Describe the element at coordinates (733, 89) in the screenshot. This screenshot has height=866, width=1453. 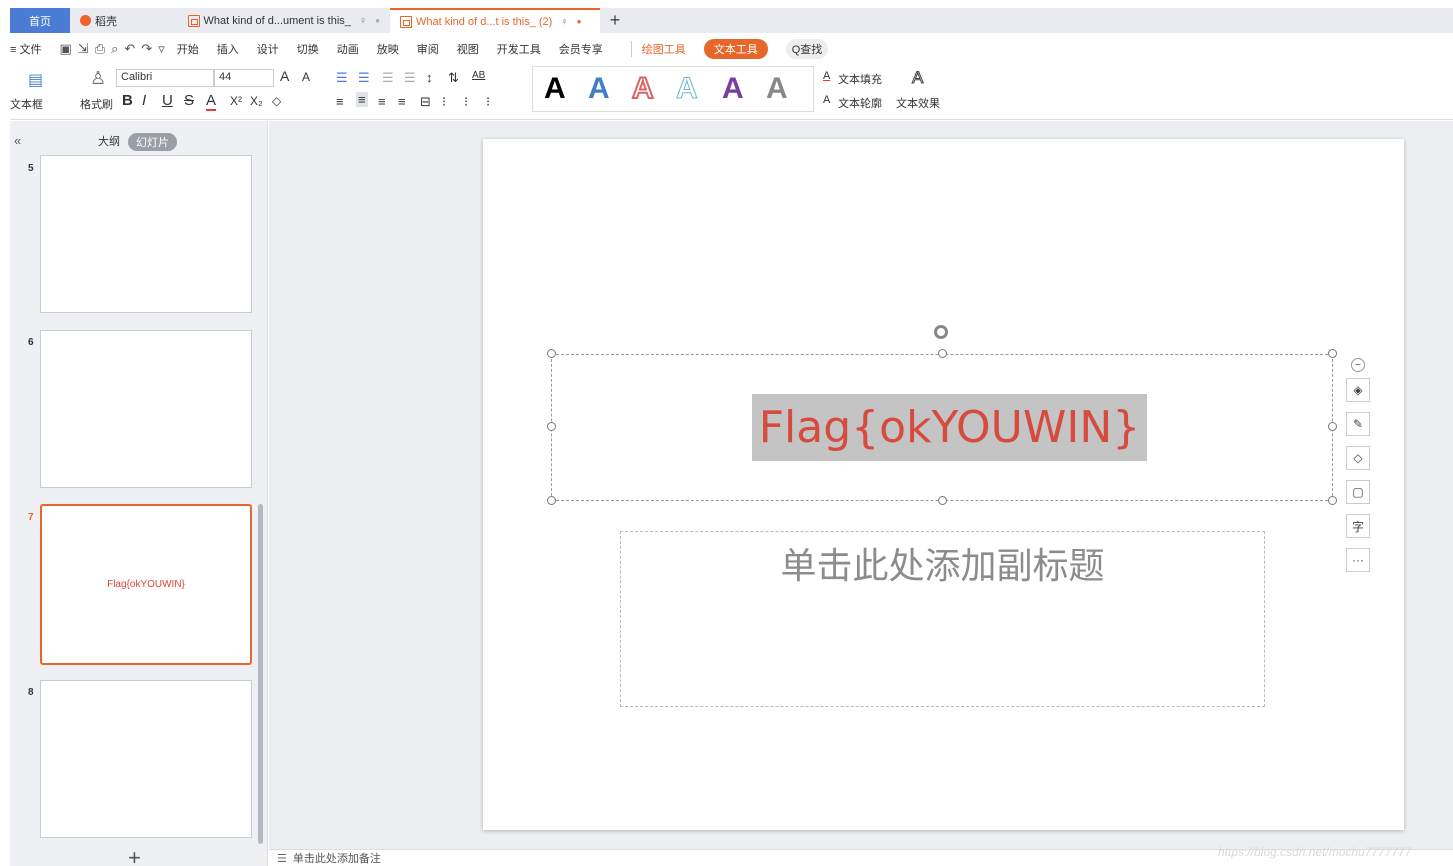
I see `text-style-purple: A` at that location.